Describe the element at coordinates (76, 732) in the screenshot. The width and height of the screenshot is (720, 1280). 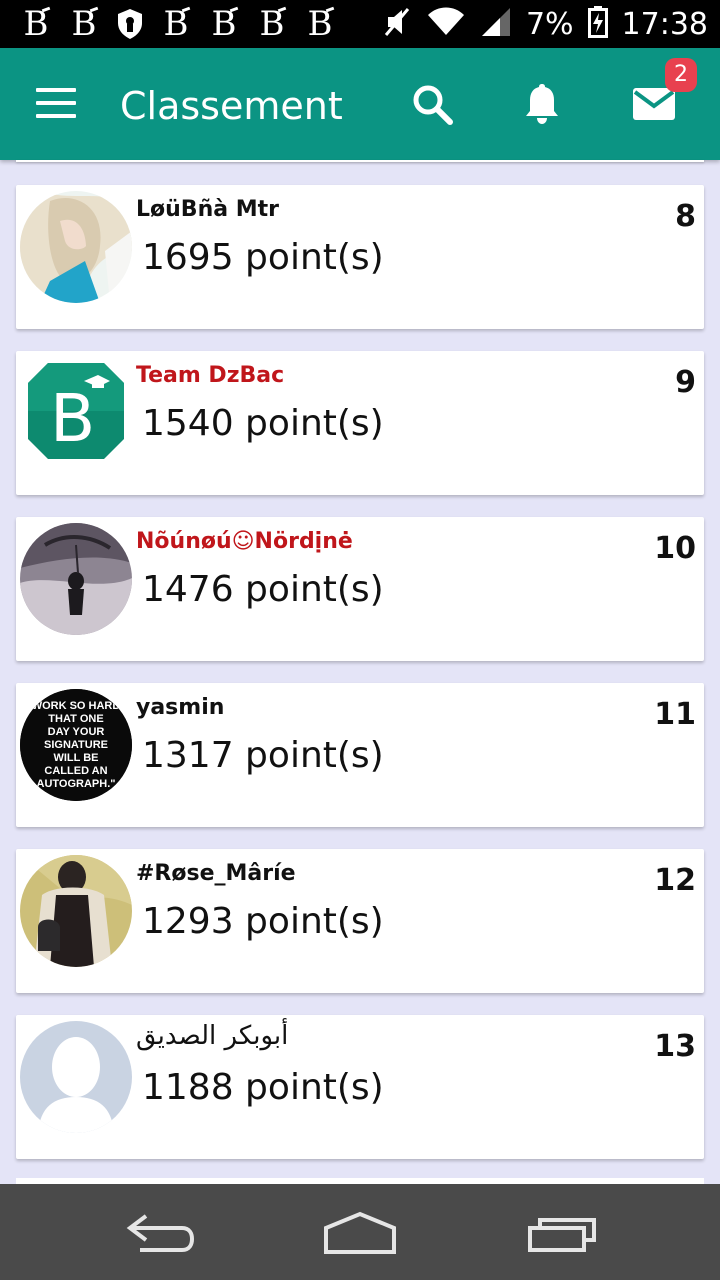
I see `quote-line: DAY YOUR` at that location.